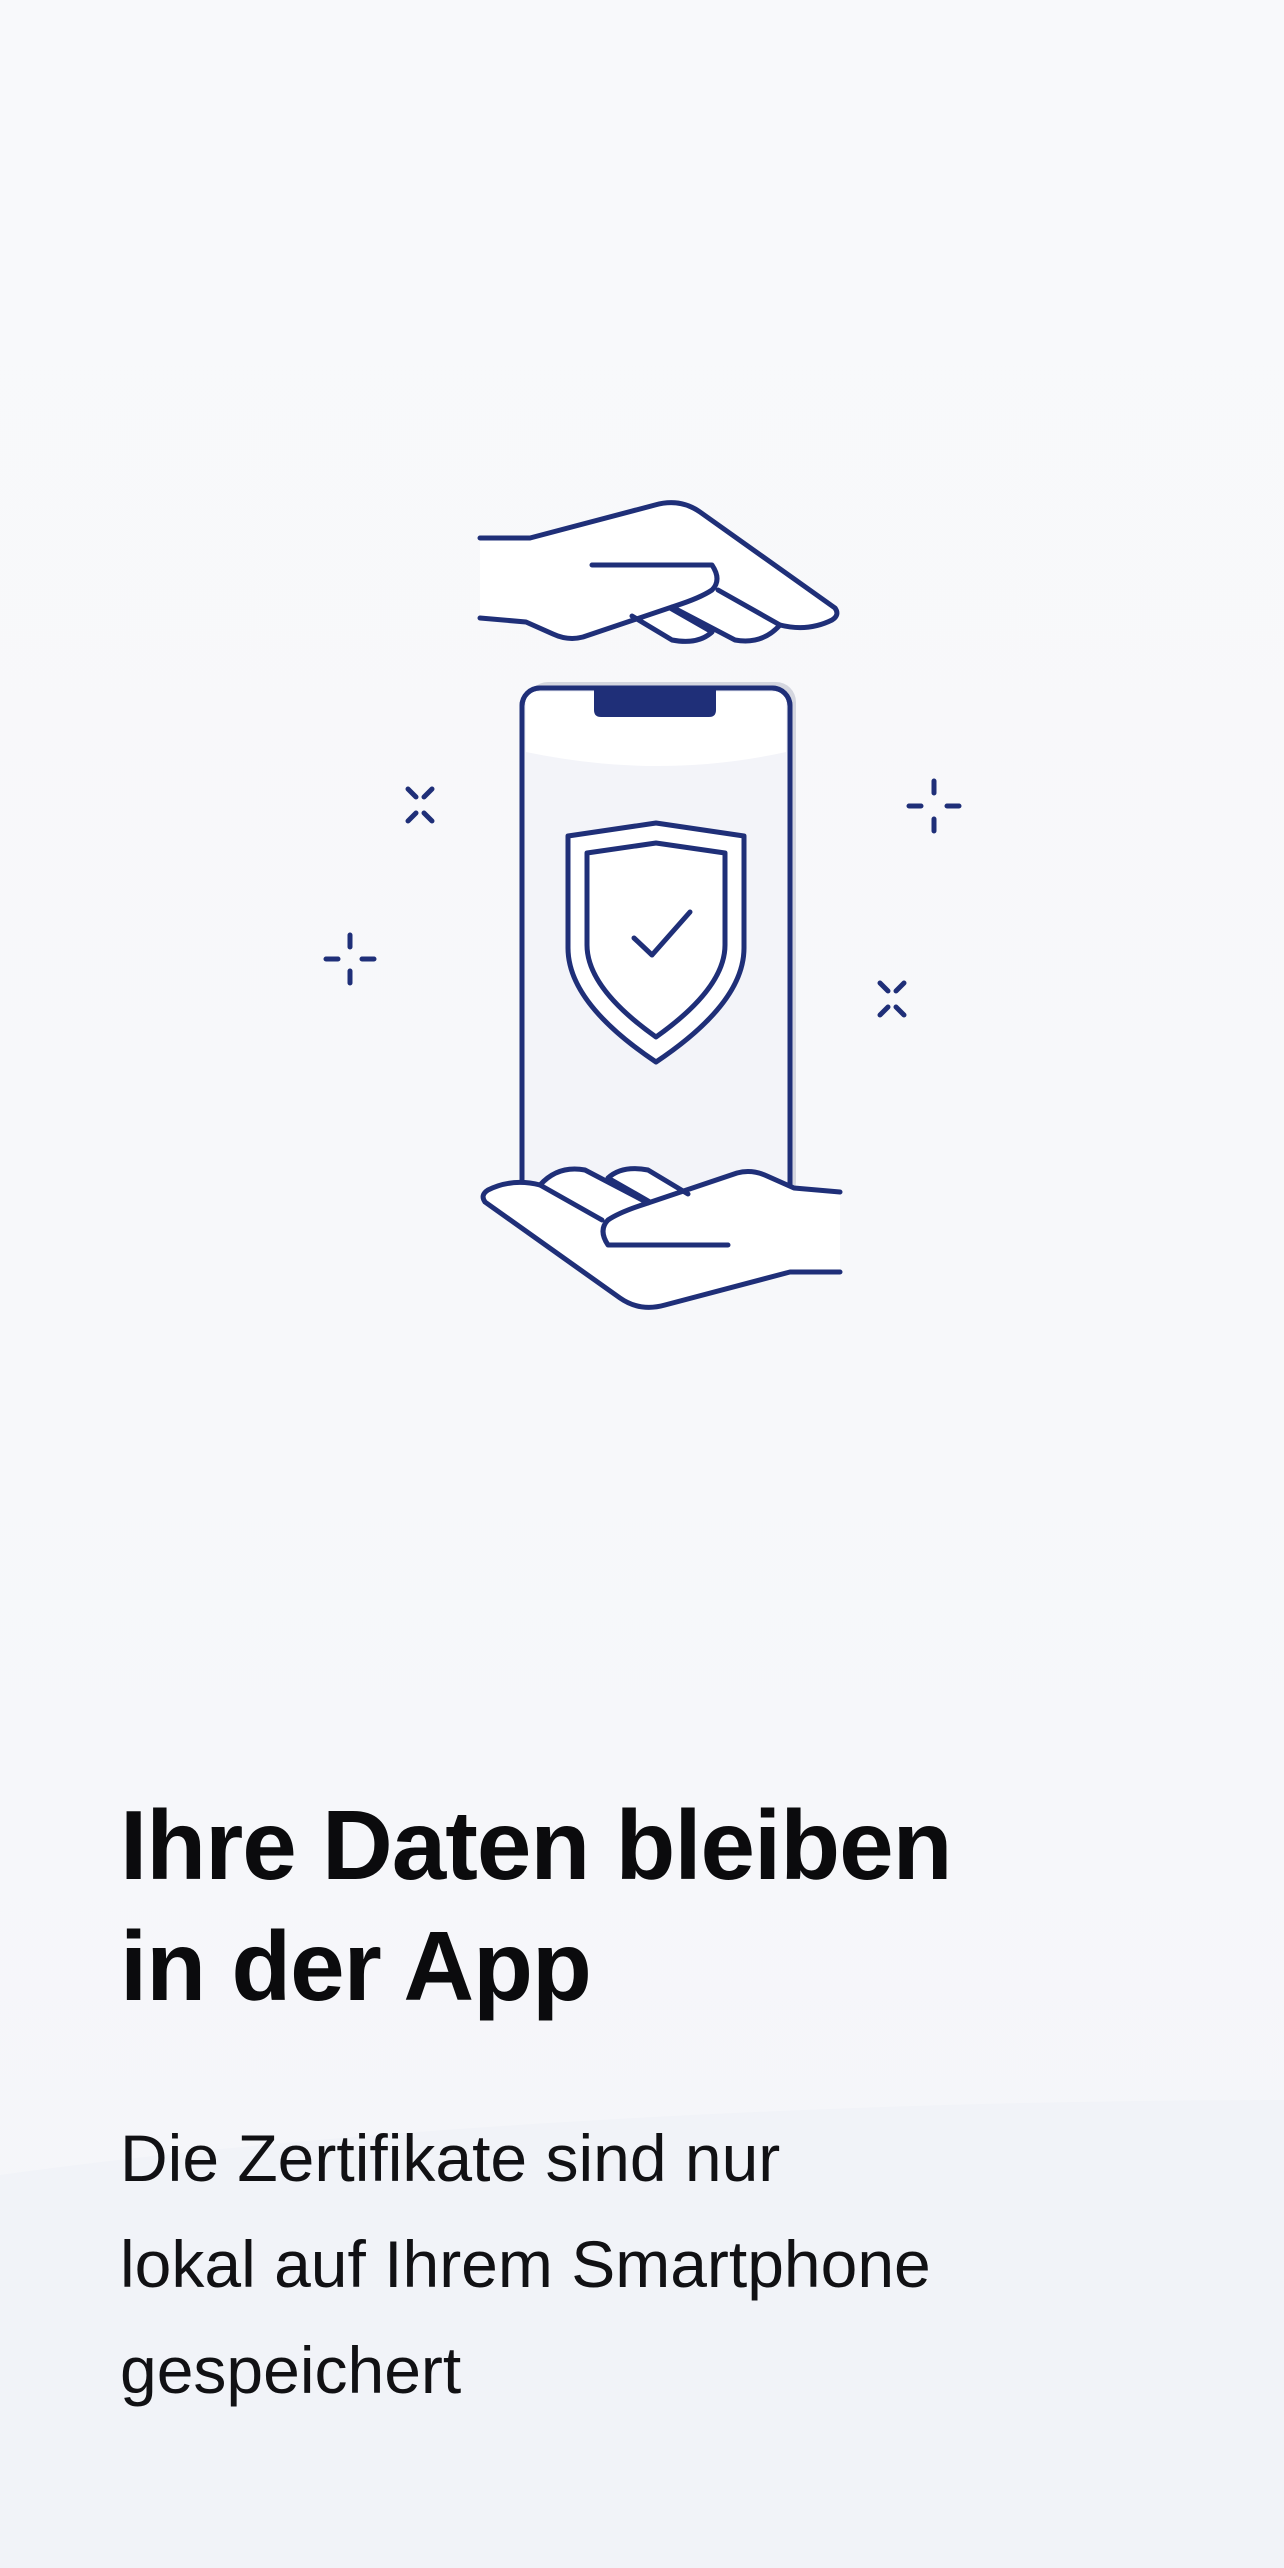 Image resolution: width=1284 pixels, height=2568 pixels. Describe the element at coordinates (661, 1238) in the screenshot. I see `hand-bottom-icon` at that location.